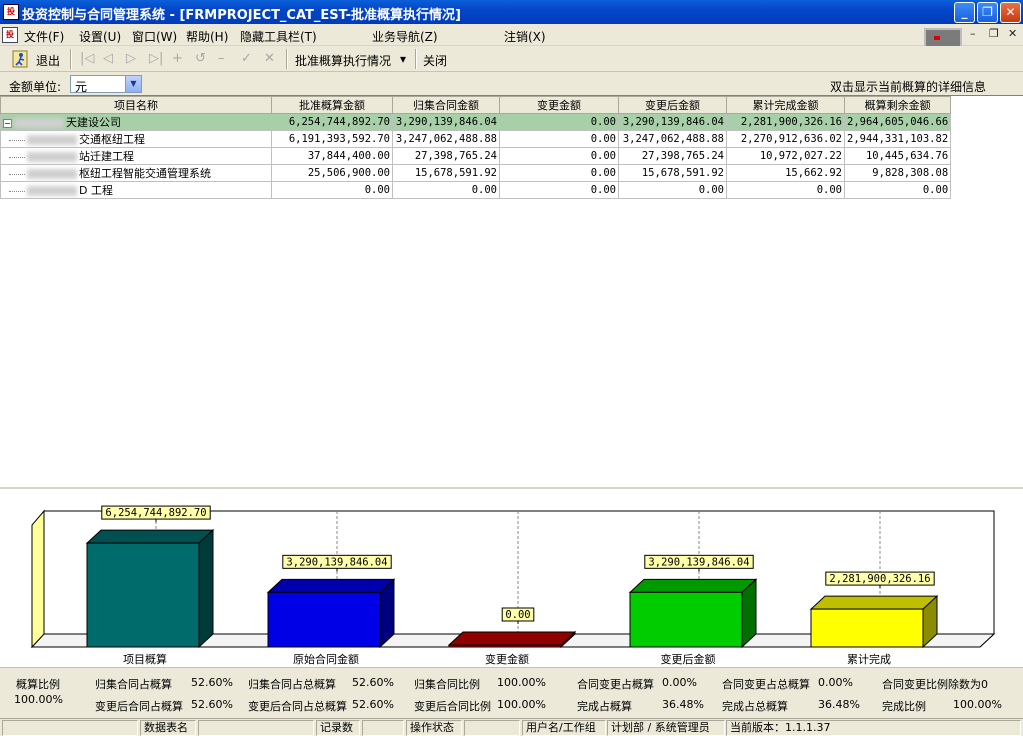  What do you see at coordinates (785, 173) in the screenshot?
I see `cell-value: 15,662.92` at bounding box center [785, 173].